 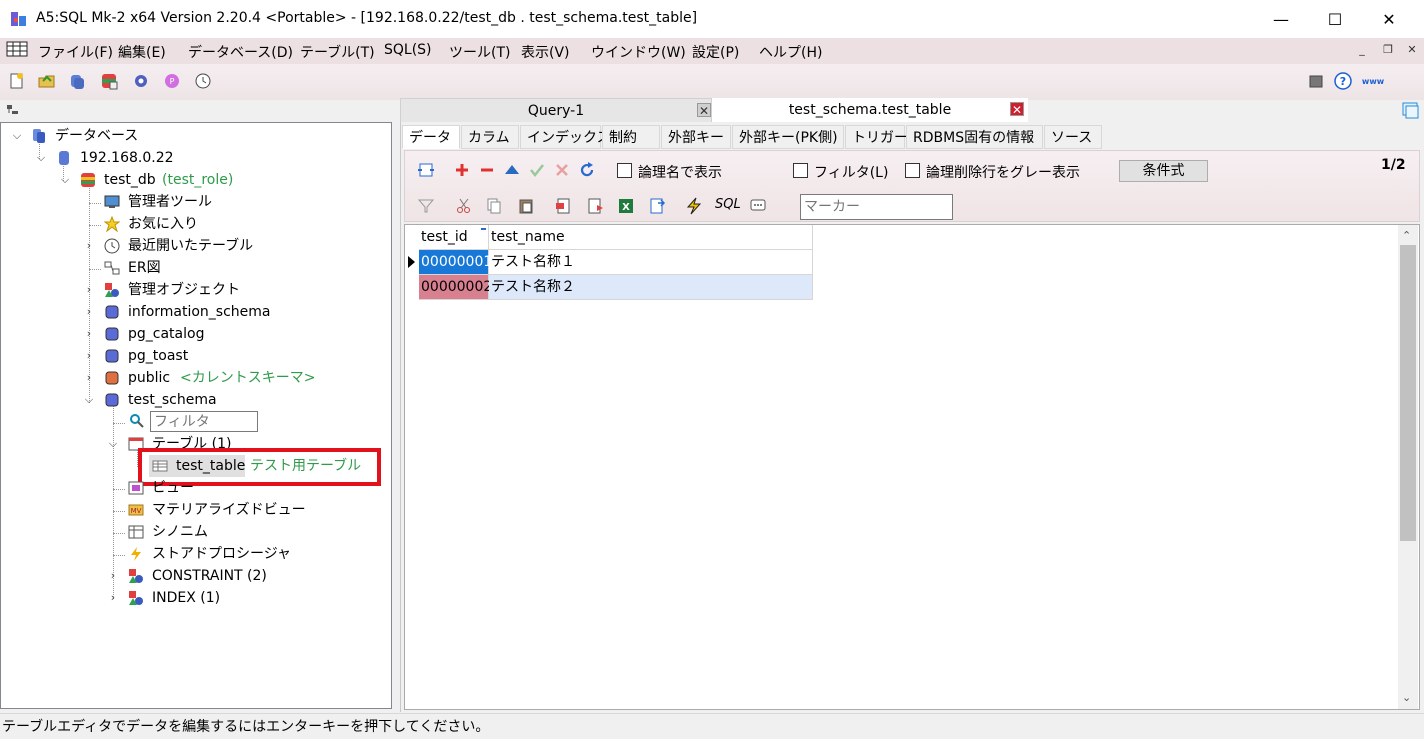 What do you see at coordinates (191, 554) in the screenshot?
I see `tree-node-procedures: ストアドプロシージャ` at bounding box center [191, 554].